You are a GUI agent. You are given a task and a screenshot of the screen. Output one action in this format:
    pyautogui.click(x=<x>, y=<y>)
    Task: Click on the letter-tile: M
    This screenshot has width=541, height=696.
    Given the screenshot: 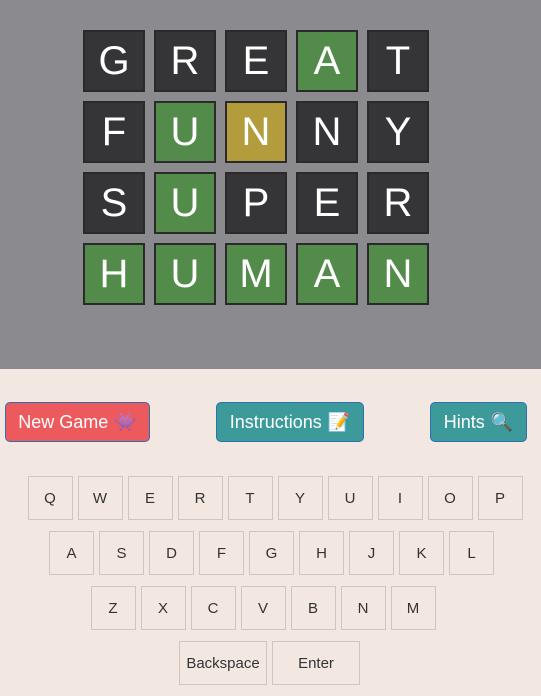 What is the action you would take?
    pyautogui.click(x=256, y=274)
    